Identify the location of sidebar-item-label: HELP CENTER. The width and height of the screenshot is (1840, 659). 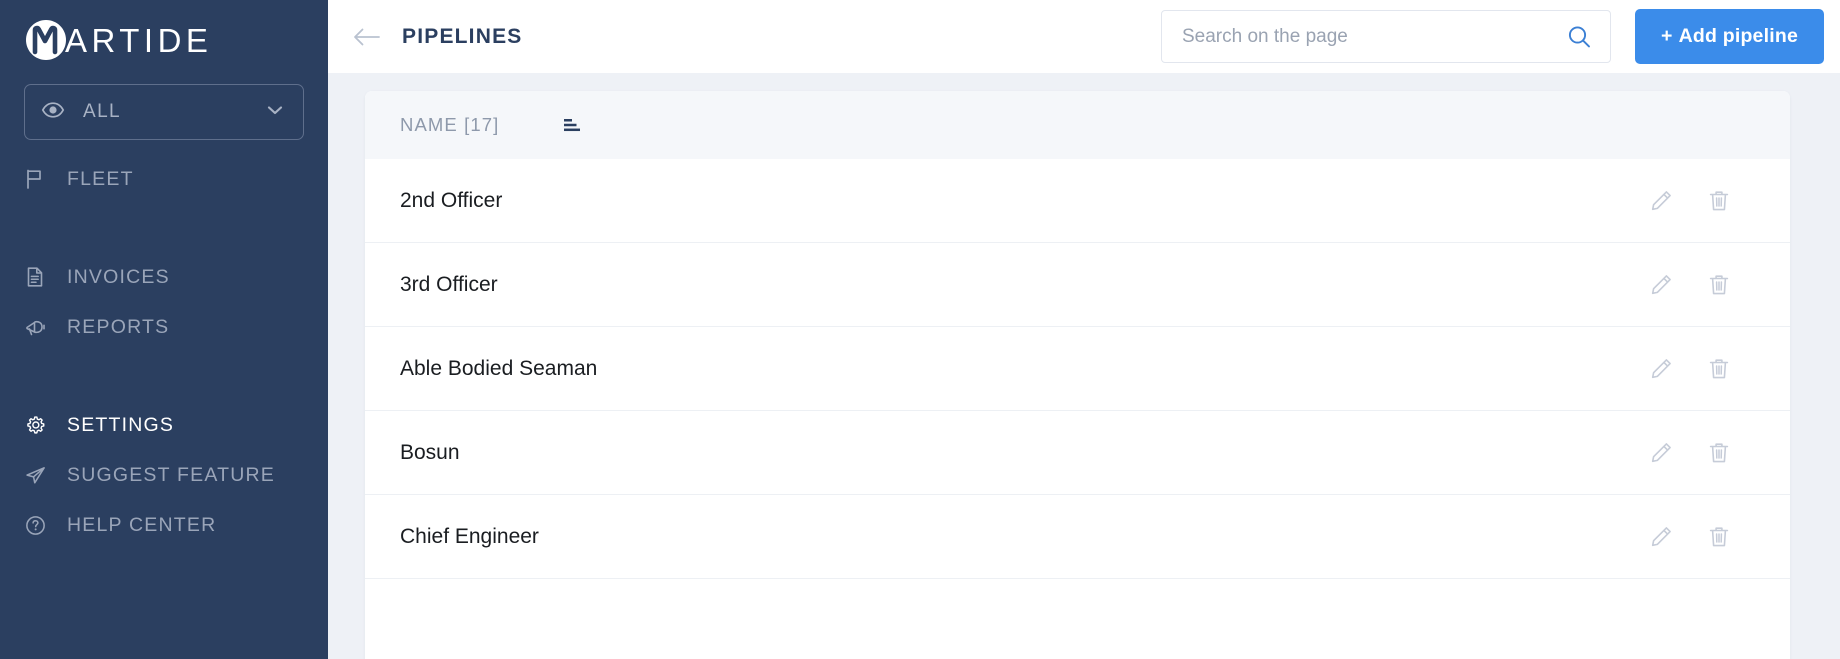
(142, 524).